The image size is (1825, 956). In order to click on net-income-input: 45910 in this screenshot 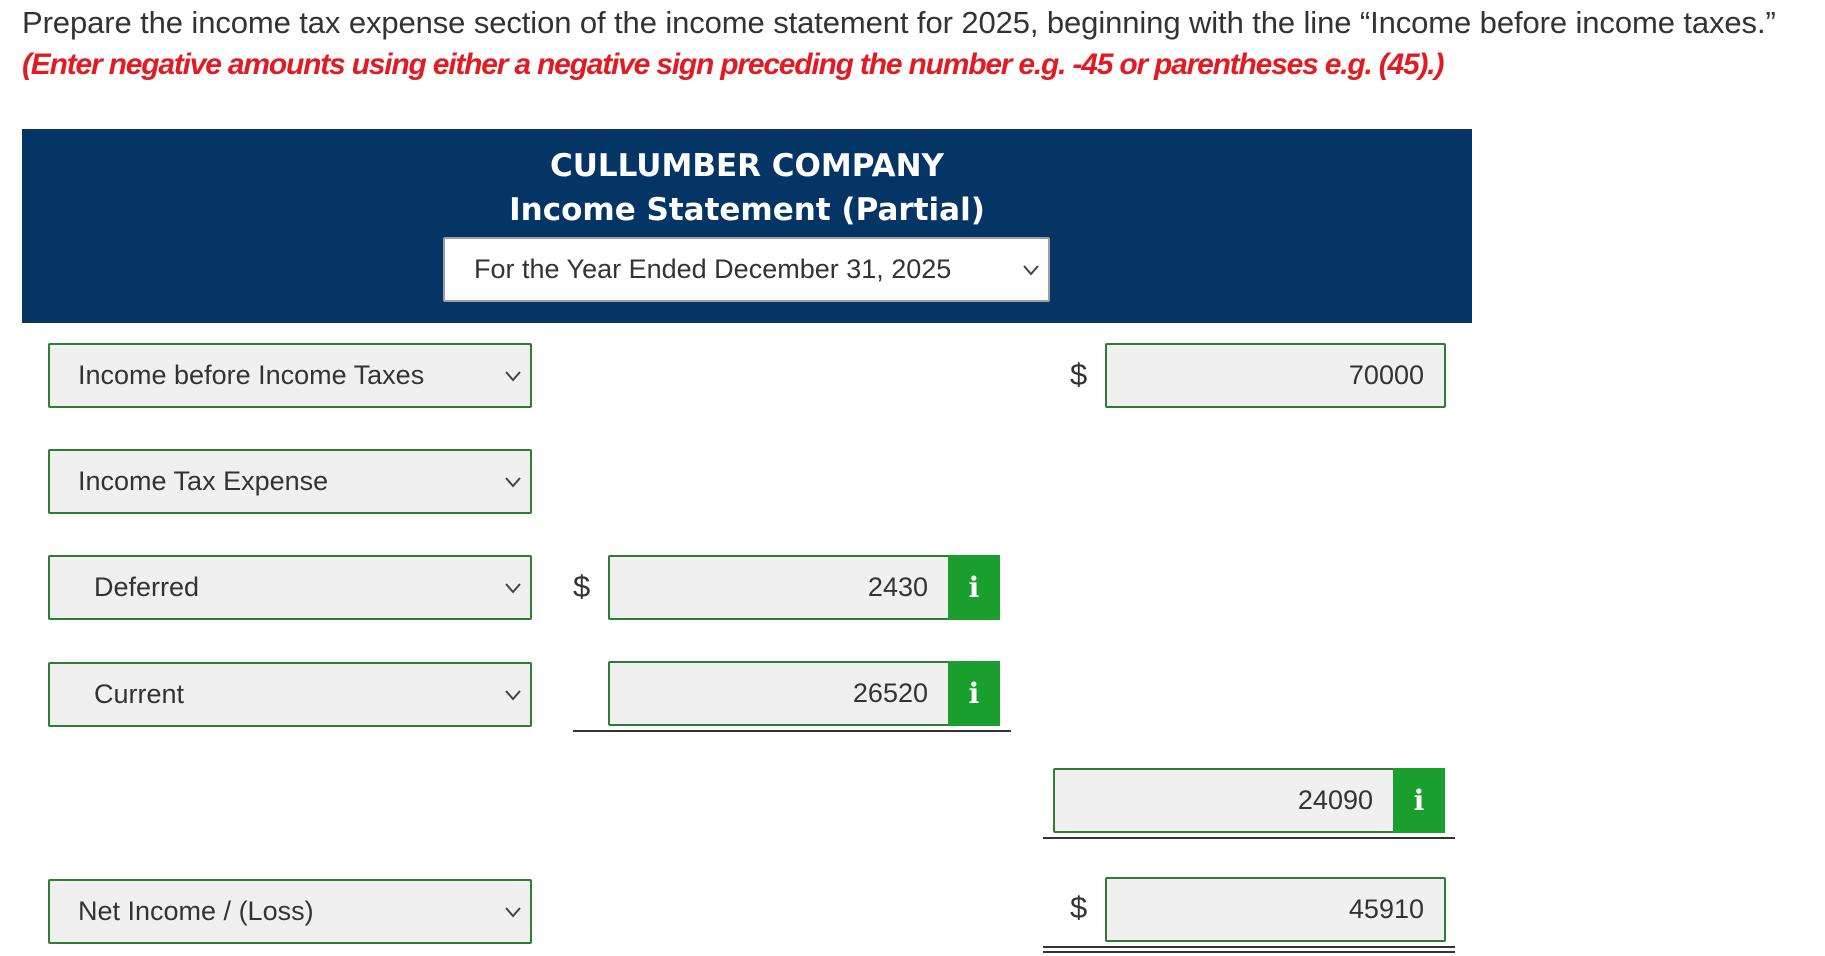, I will do `click(1275, 909)`.